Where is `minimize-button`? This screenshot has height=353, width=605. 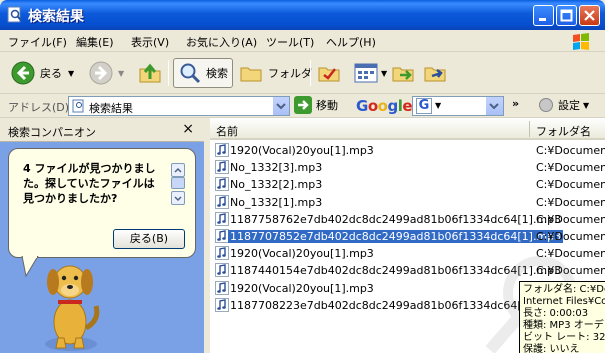
minimize-button is located at coordinates (543, 15).